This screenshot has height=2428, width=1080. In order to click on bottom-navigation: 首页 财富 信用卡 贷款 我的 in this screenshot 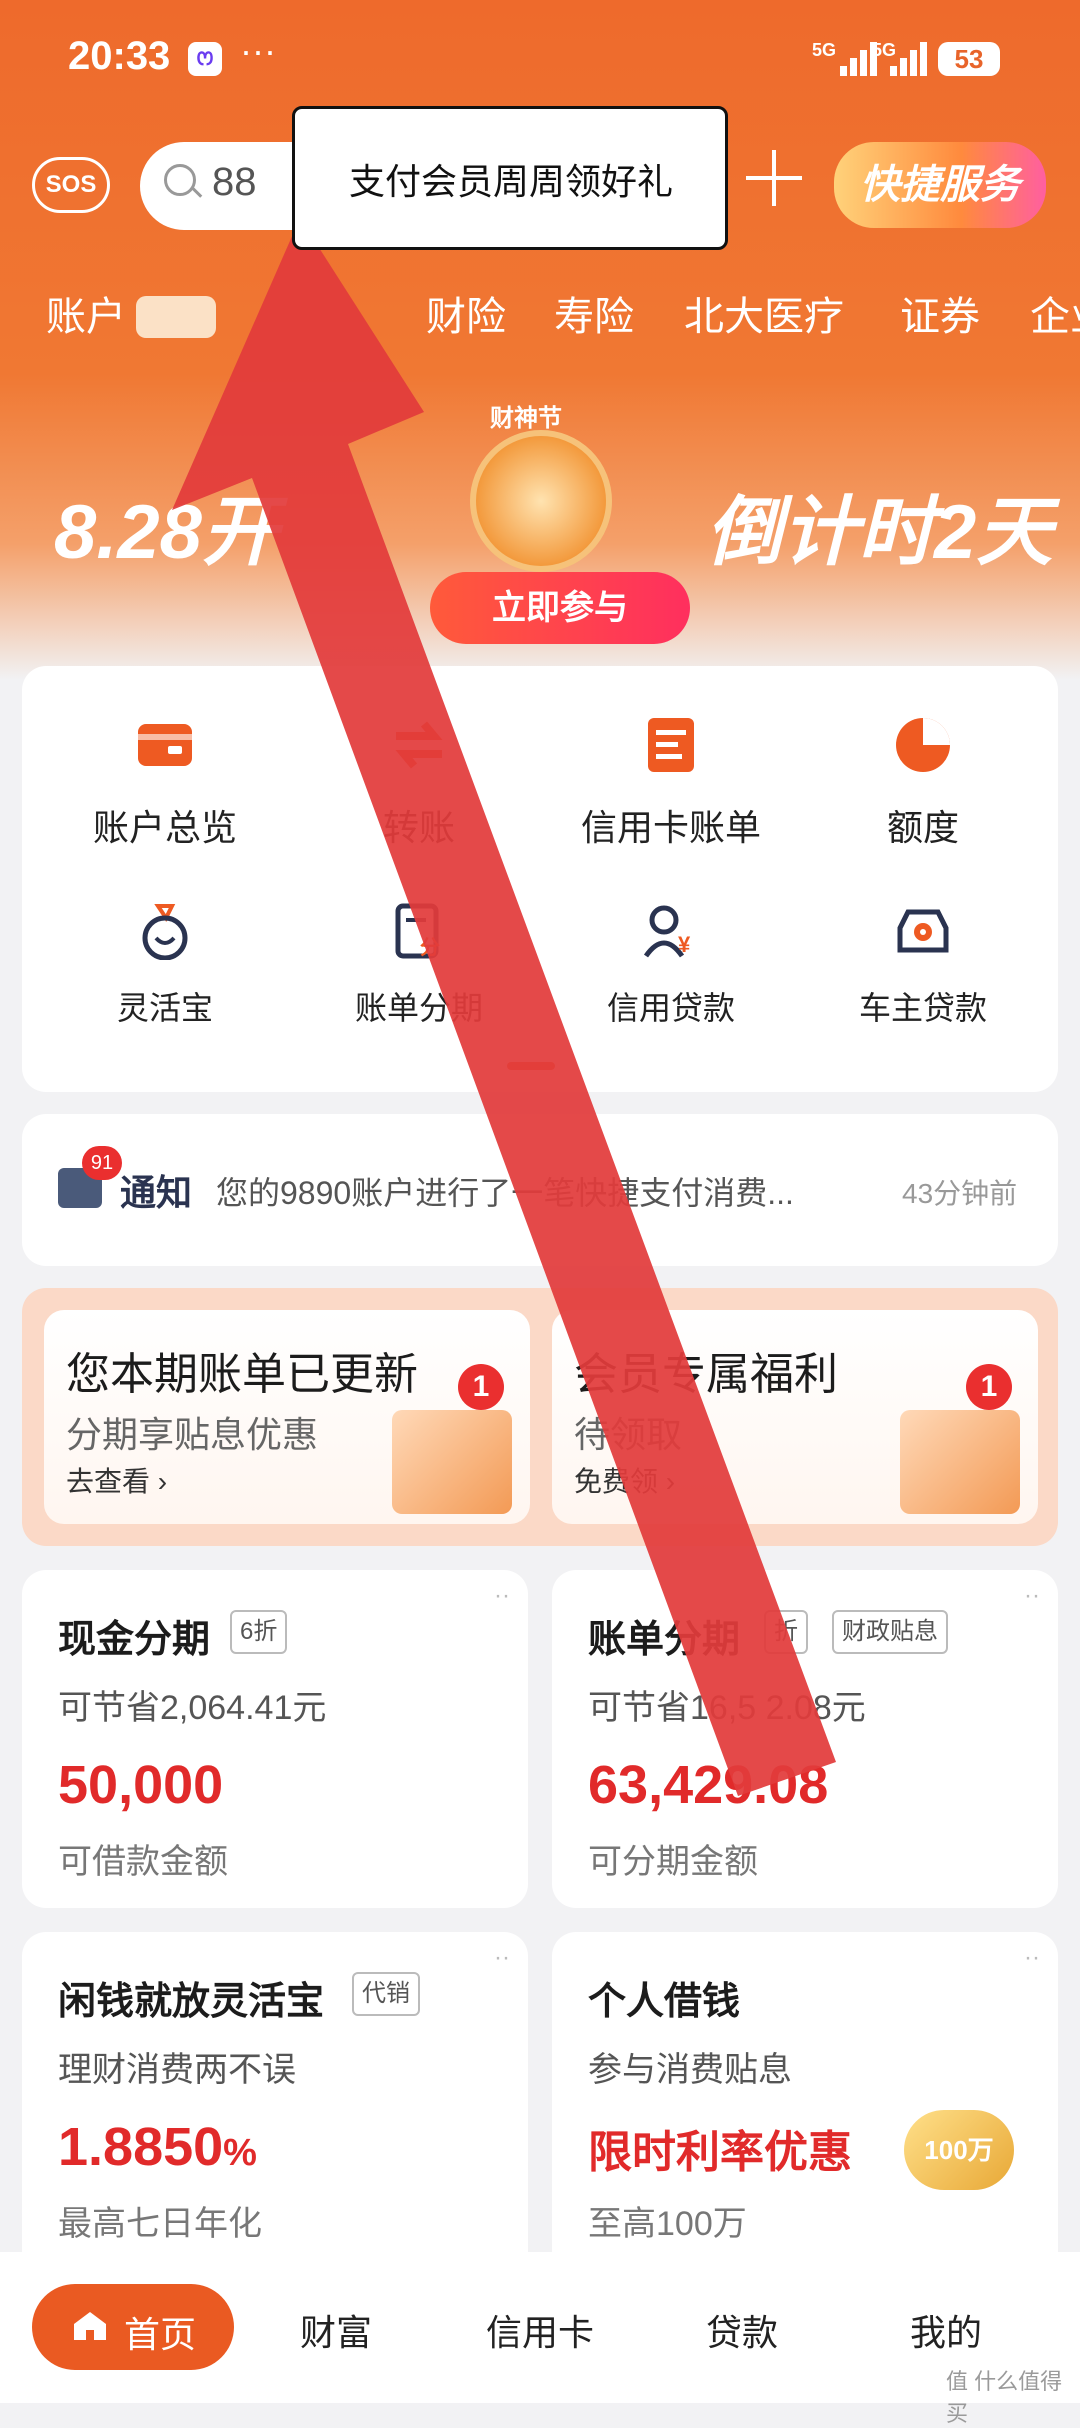, I will do `click(540, 2327)`.